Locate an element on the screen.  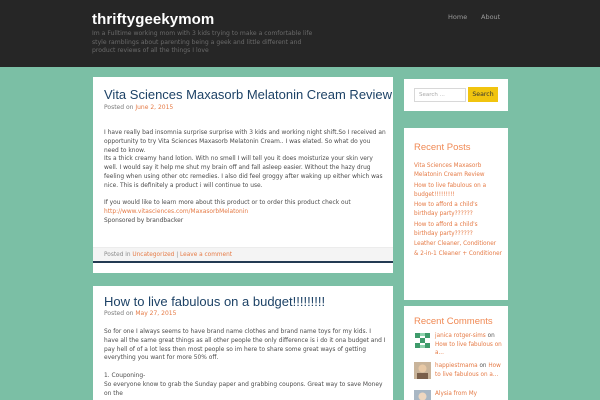
post-paragraph: 1. Couponing- is located at coordinates (125, 375).